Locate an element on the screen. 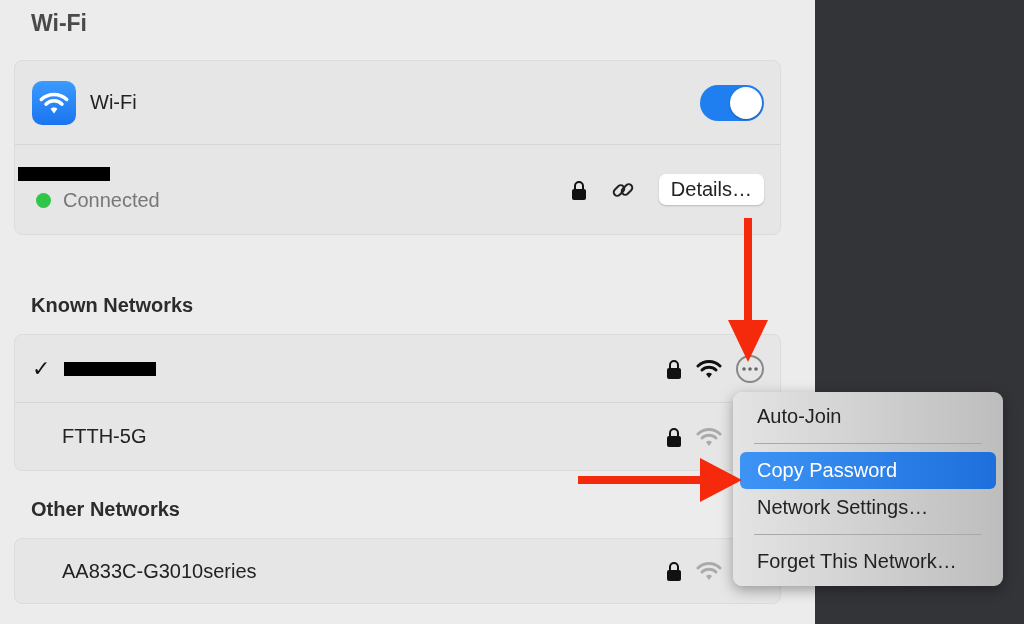  checkmark: ✓ is located at coordinates (41, 368).